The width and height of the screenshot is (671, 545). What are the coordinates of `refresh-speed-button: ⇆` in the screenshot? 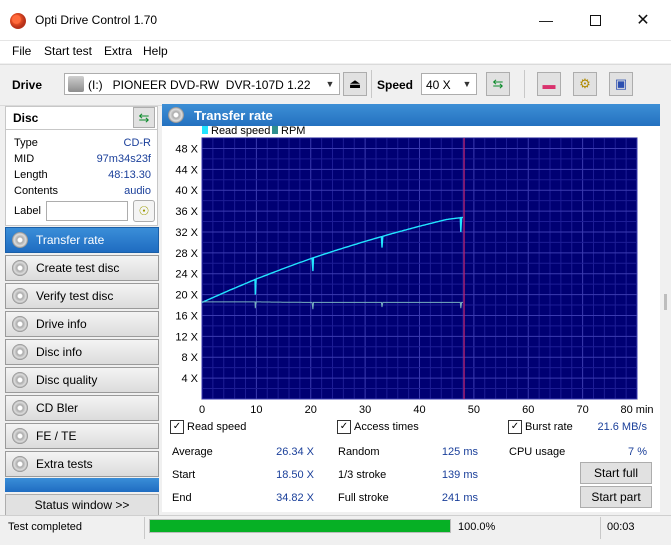 It's located at (498, 84).